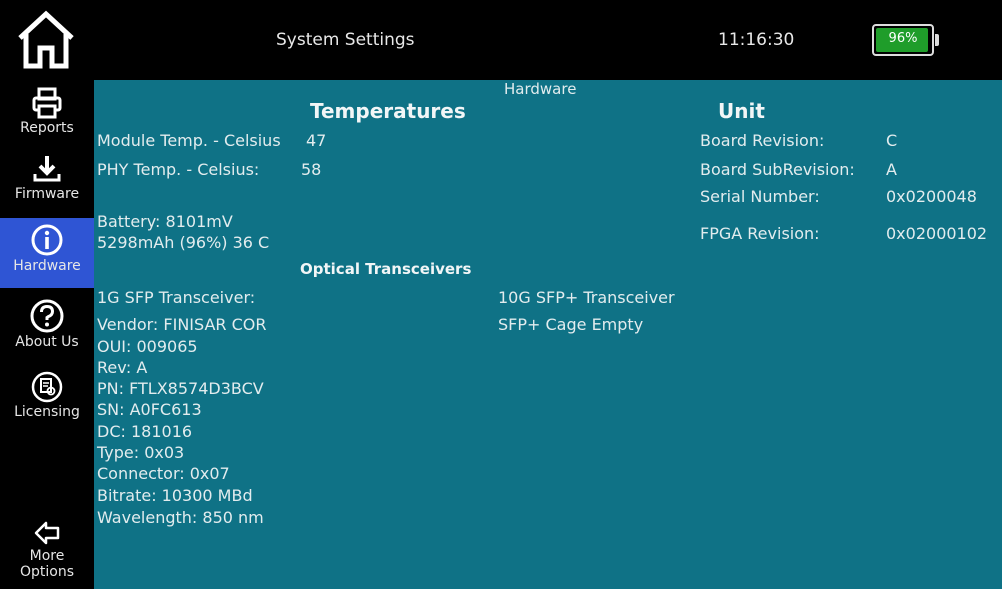  I want to click on battery-voltage: Battery: 8101mV, so click(165, 221).